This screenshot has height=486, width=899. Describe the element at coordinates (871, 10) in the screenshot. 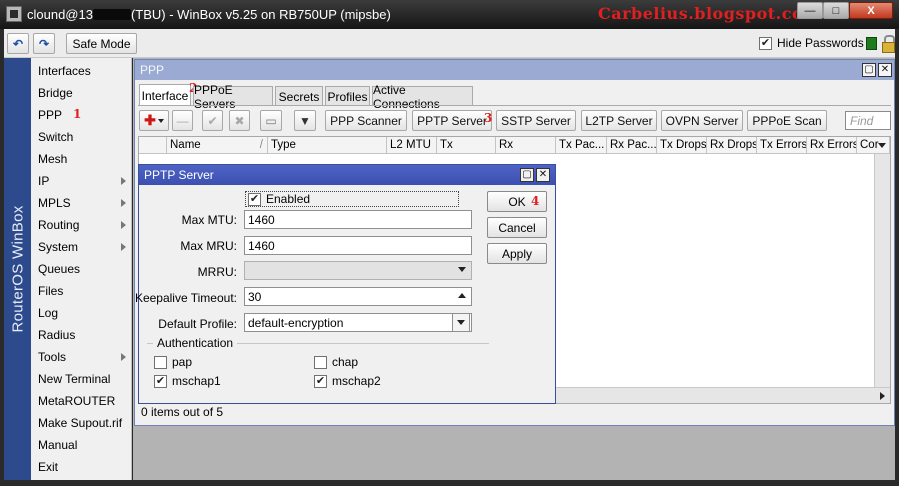

I see `close-button: X` at that location.